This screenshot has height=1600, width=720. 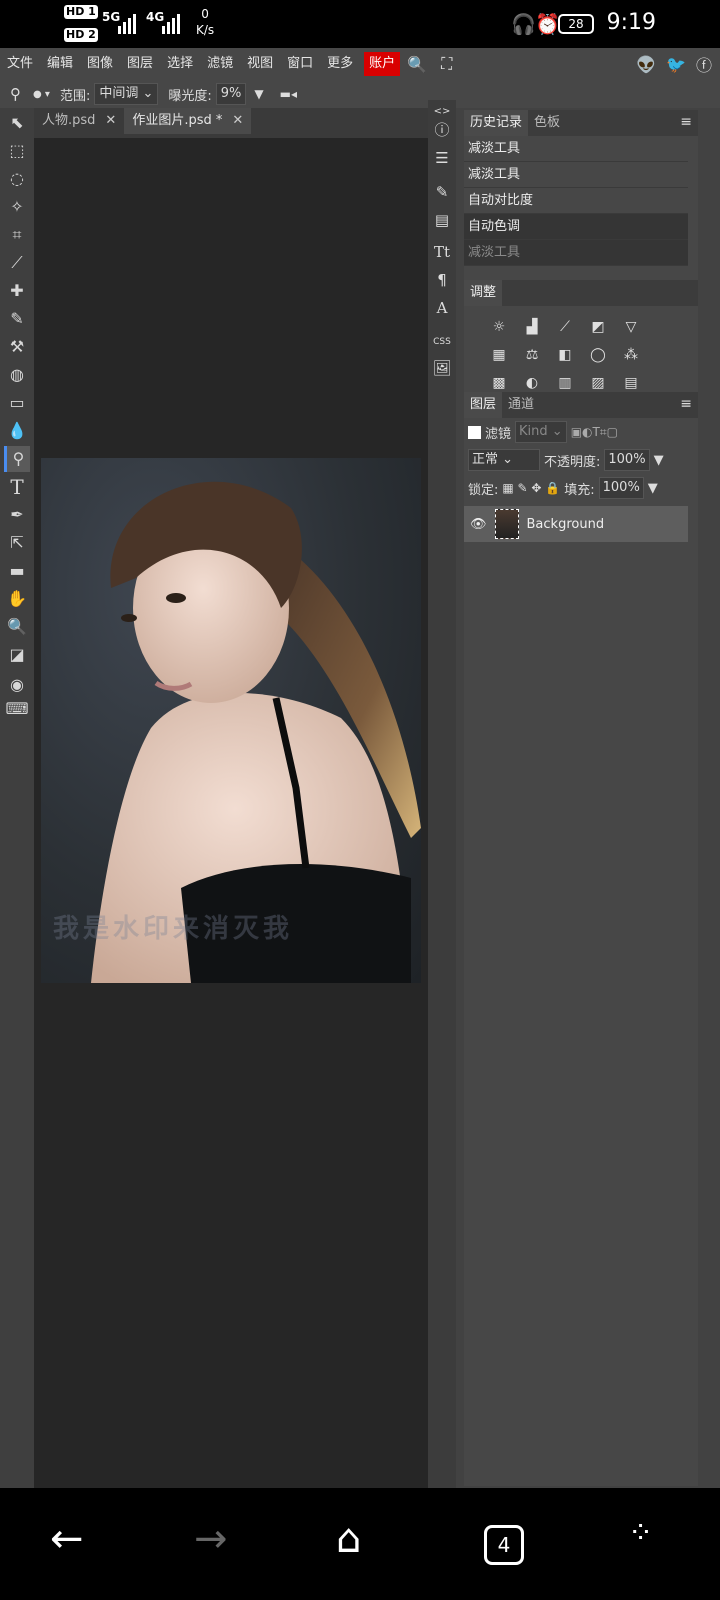 What do you see at coordinates (704, 64) in the screenshot?
I see `facebook-icon: ⓕ` at bounding box center [704, 64].